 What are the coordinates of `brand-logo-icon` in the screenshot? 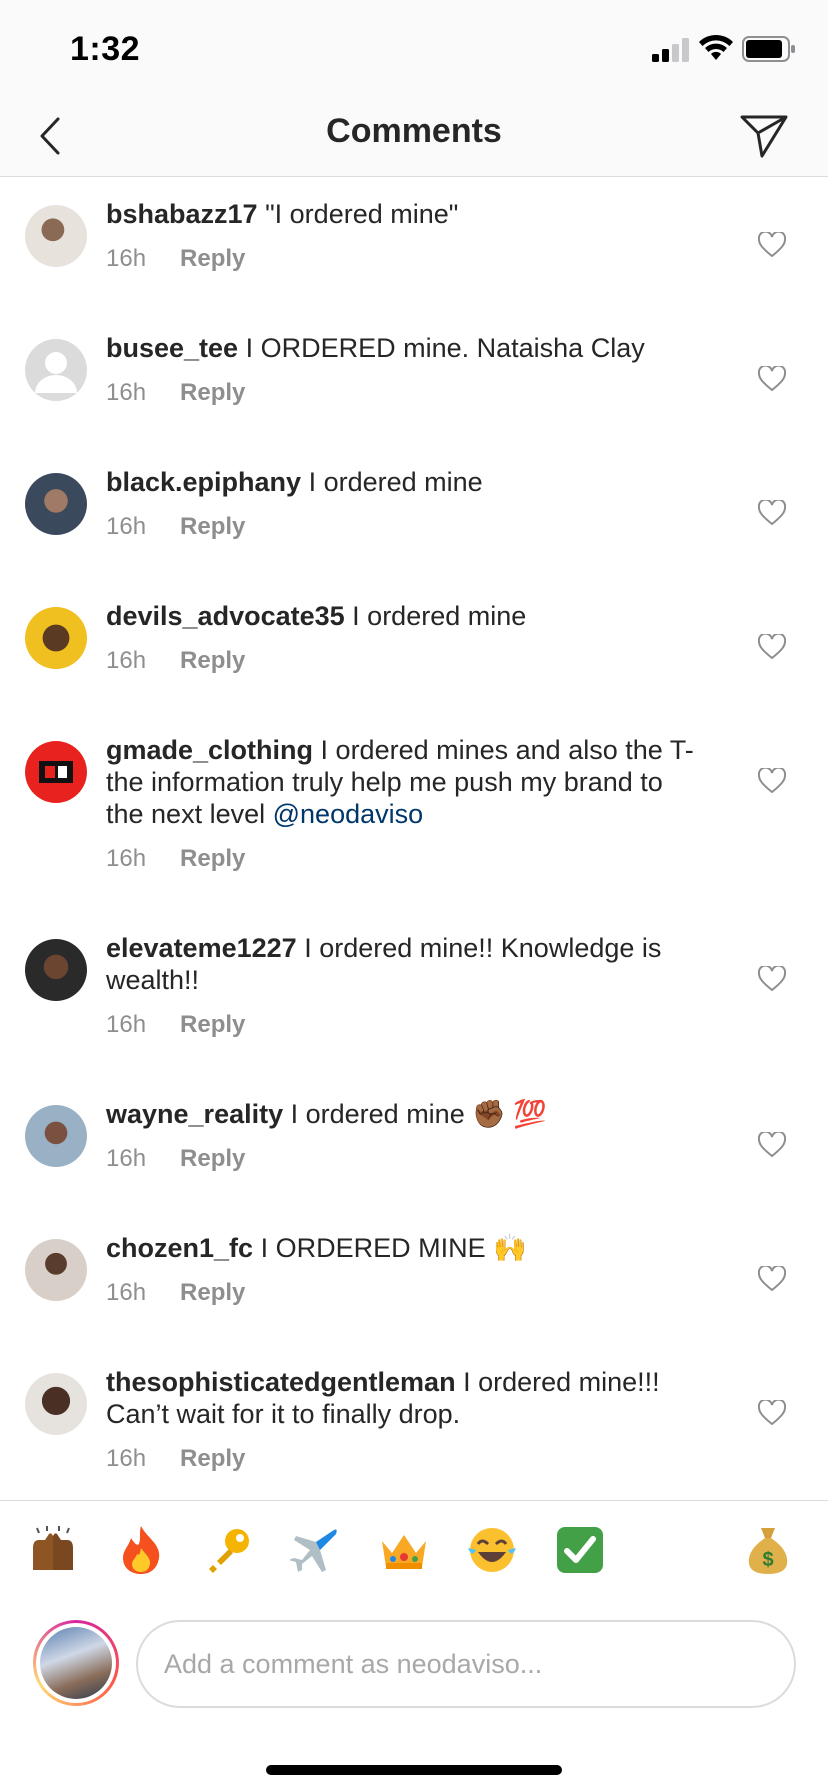 It's located at (56, 772).